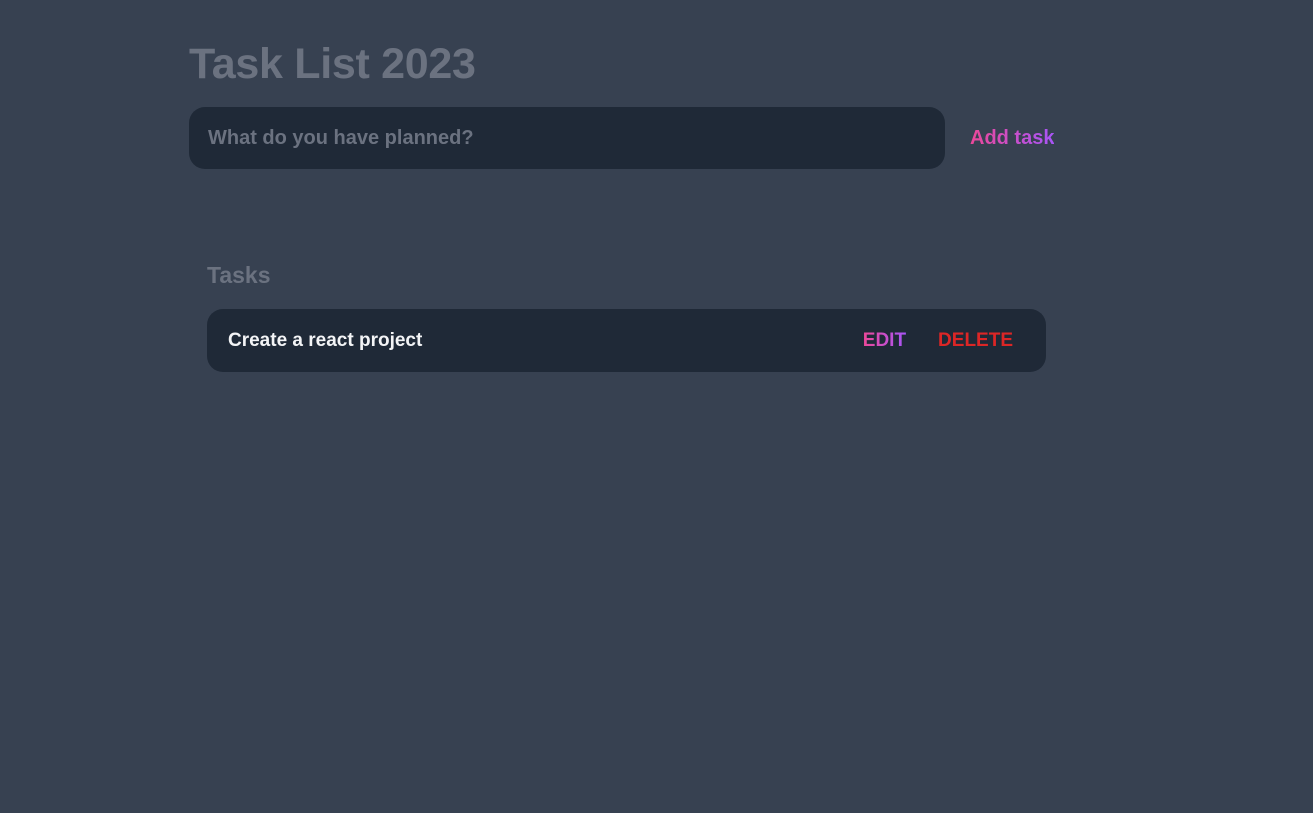  I want to click on task-item: Create a react project EDIT DELETE, so click(626, 340).